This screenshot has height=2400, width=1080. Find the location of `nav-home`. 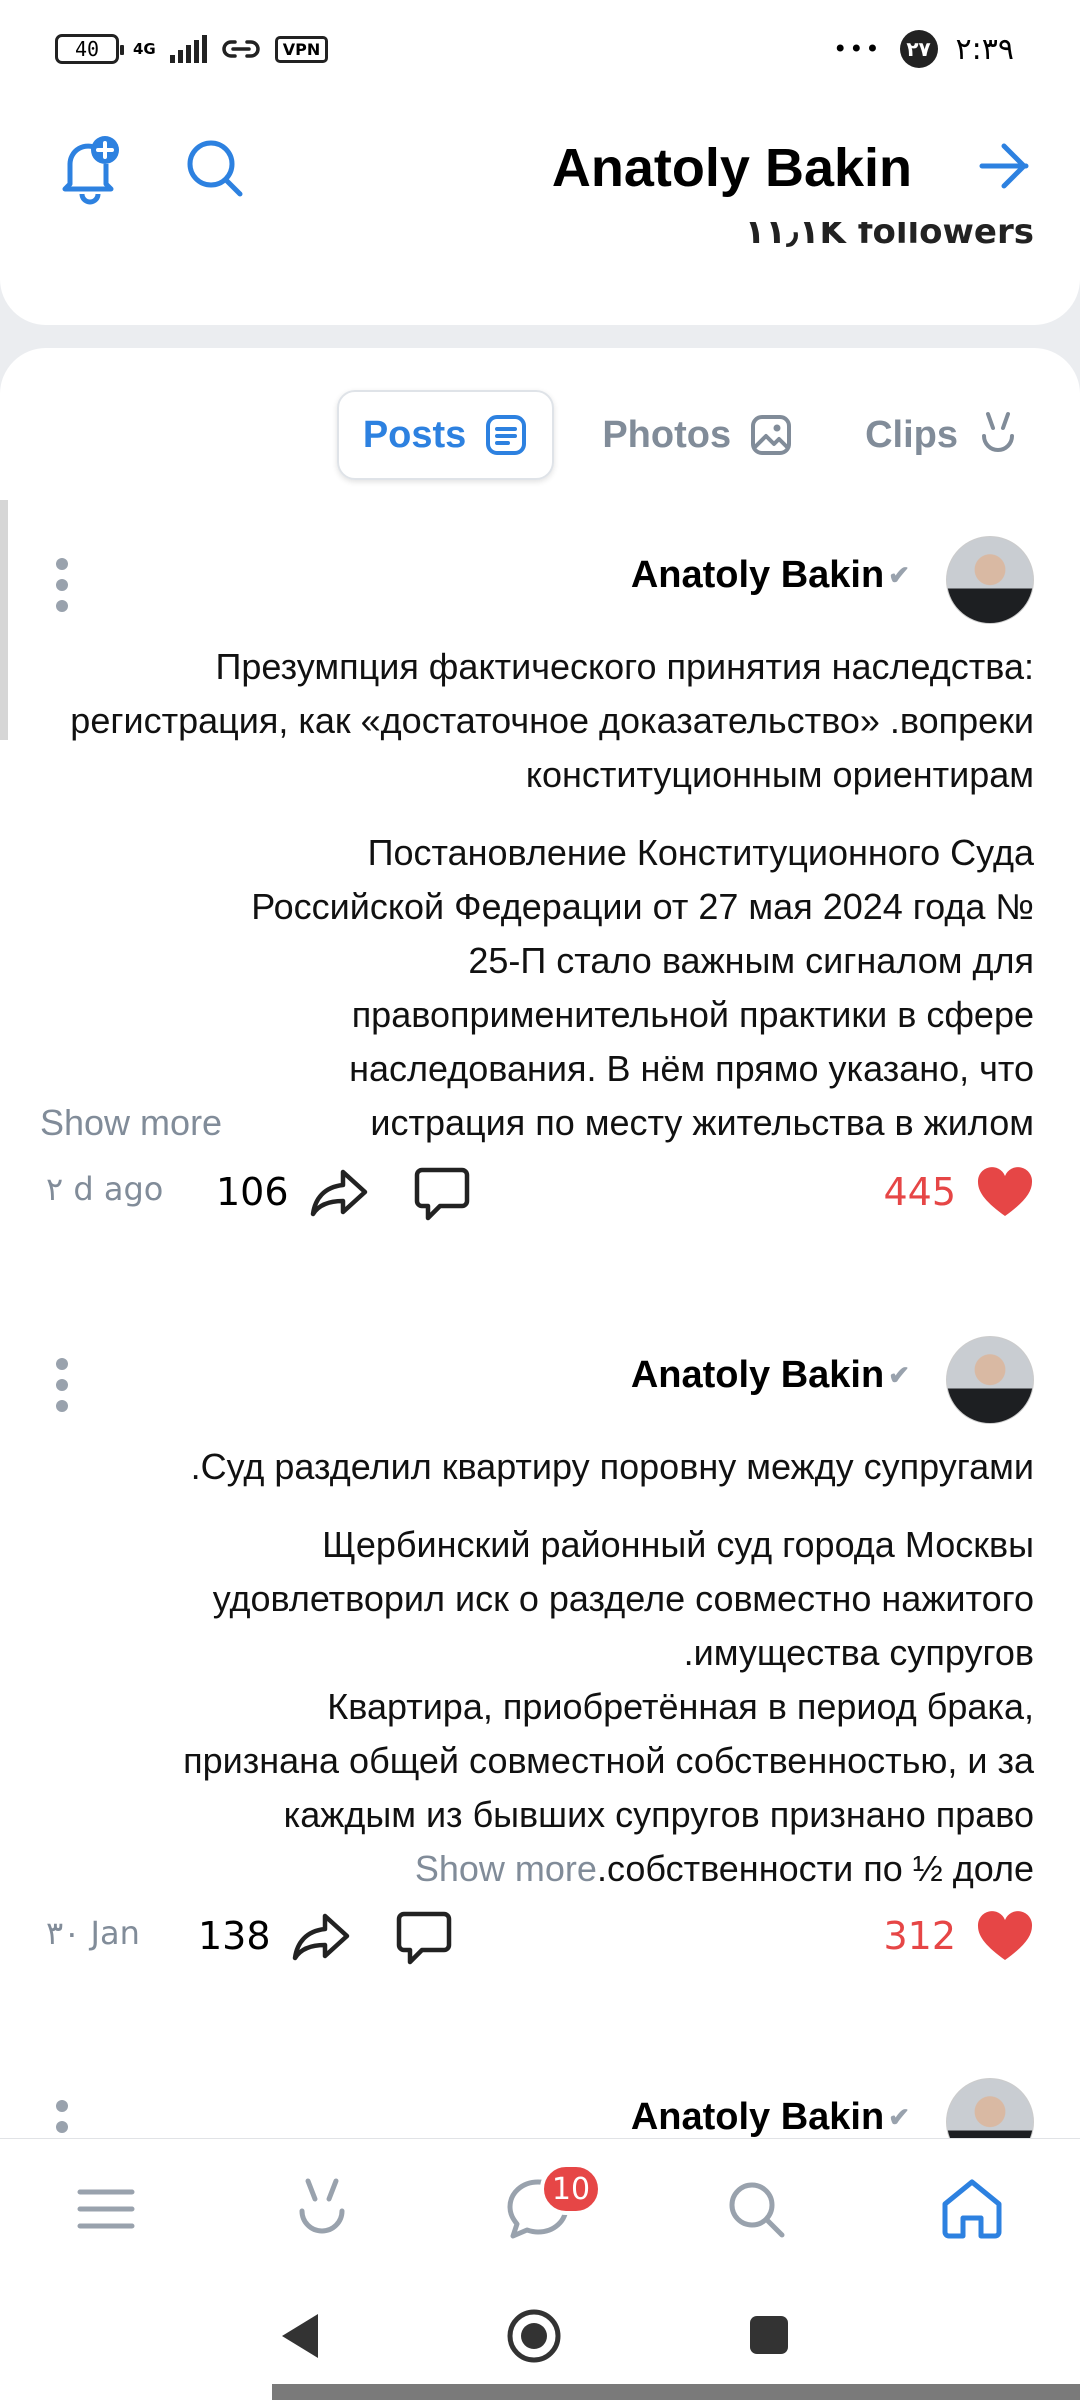

nav-home is located at coordinates (972, 2209).